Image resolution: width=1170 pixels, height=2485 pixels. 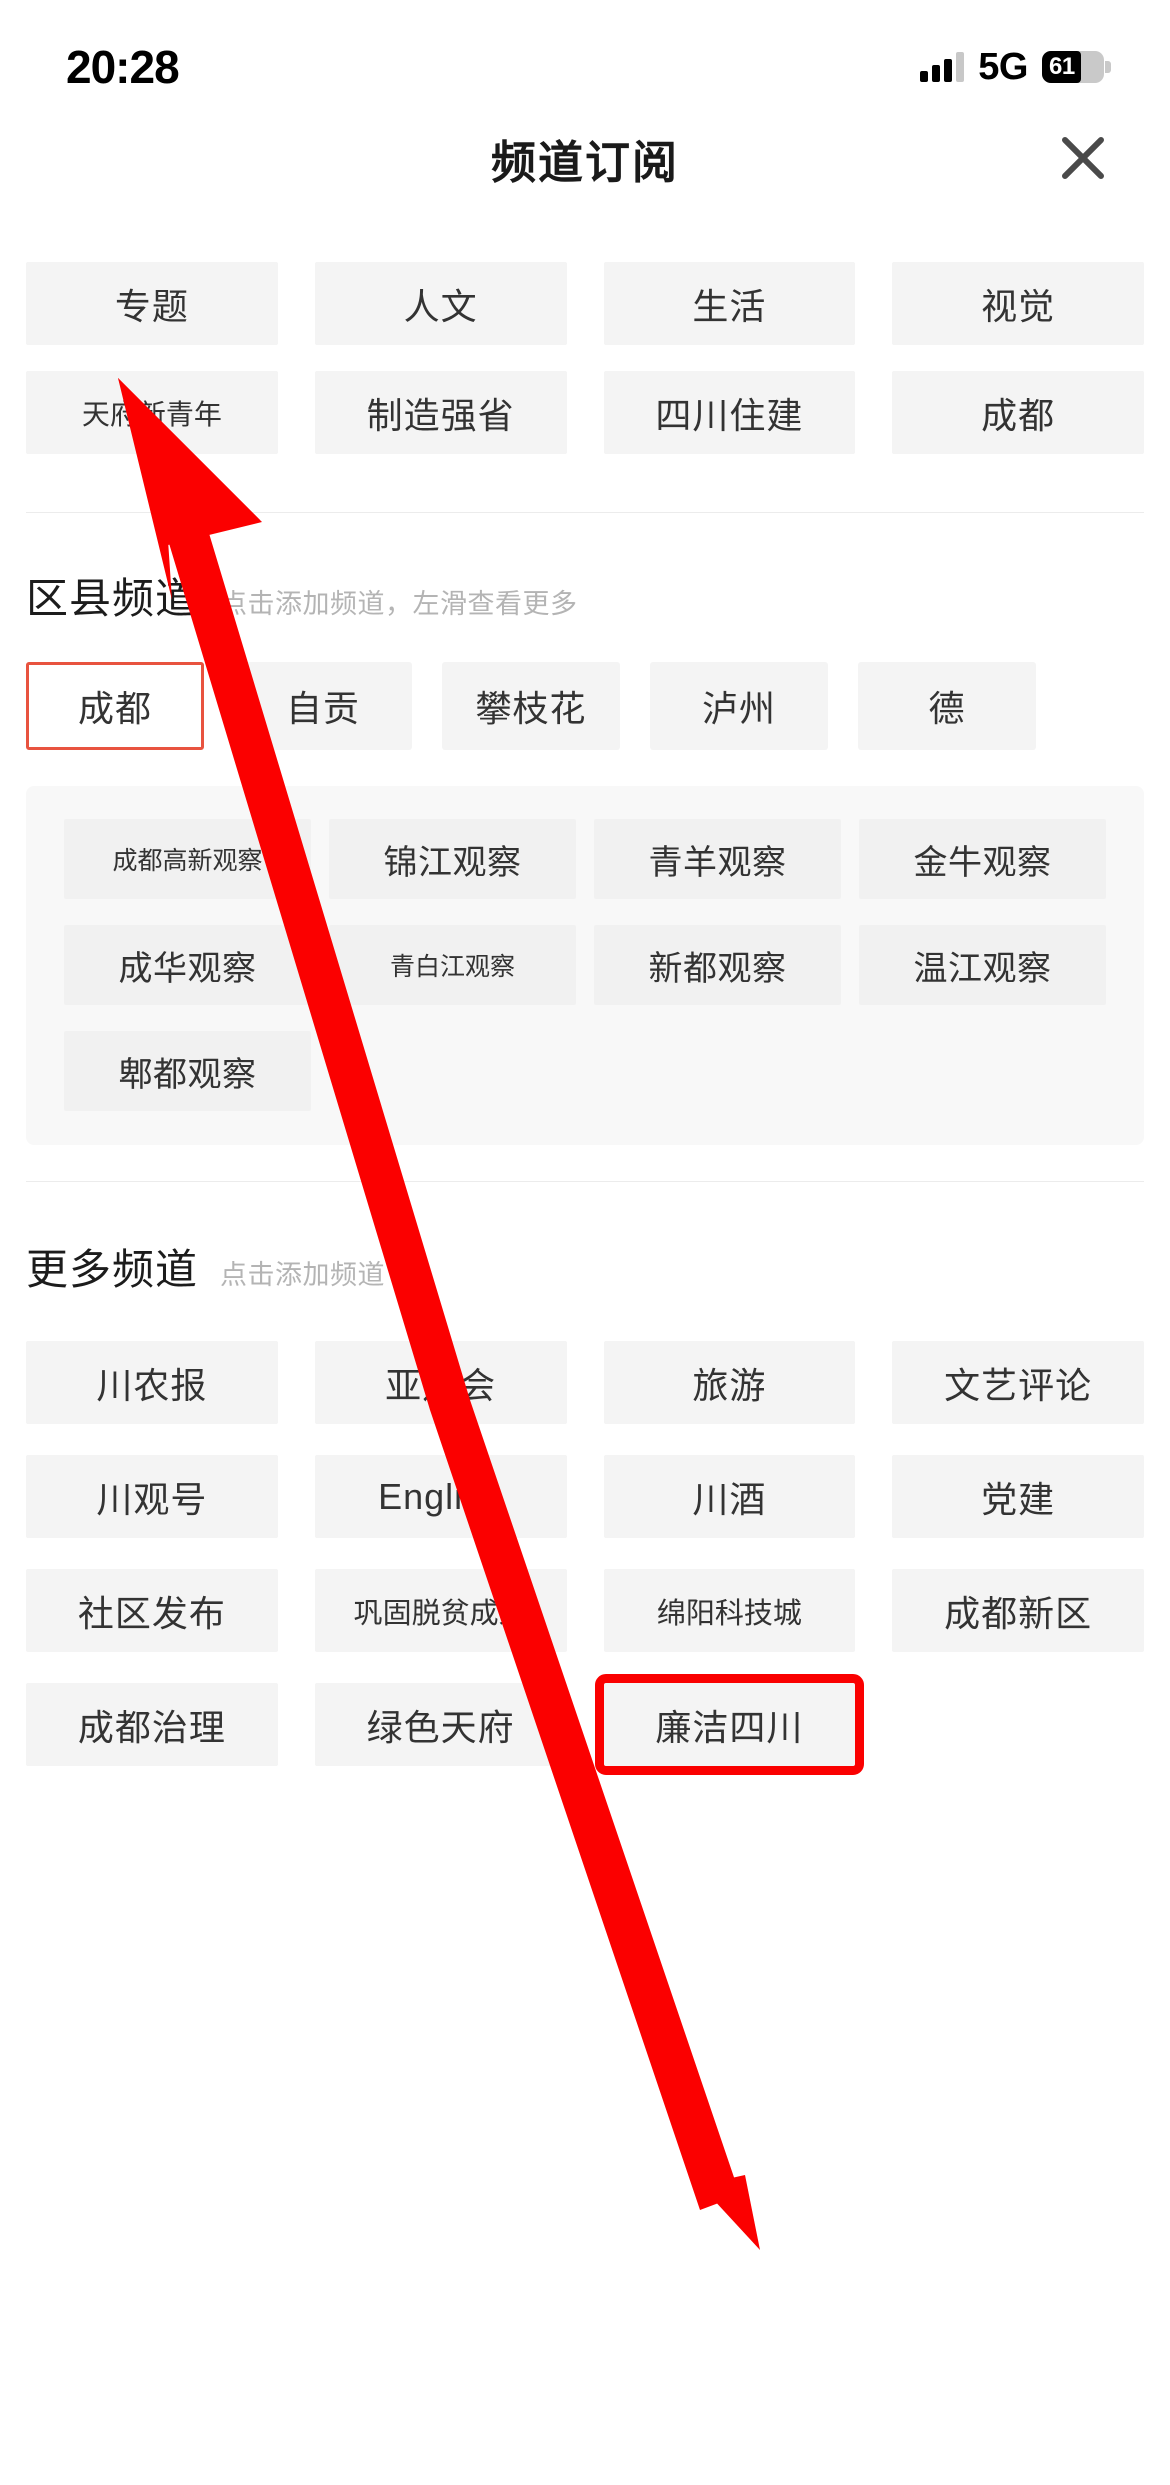 What do you see at coordinates (584, 162) in the screenshot?
I see `page-title: 频道订阅` at bounding box center [584, 162].